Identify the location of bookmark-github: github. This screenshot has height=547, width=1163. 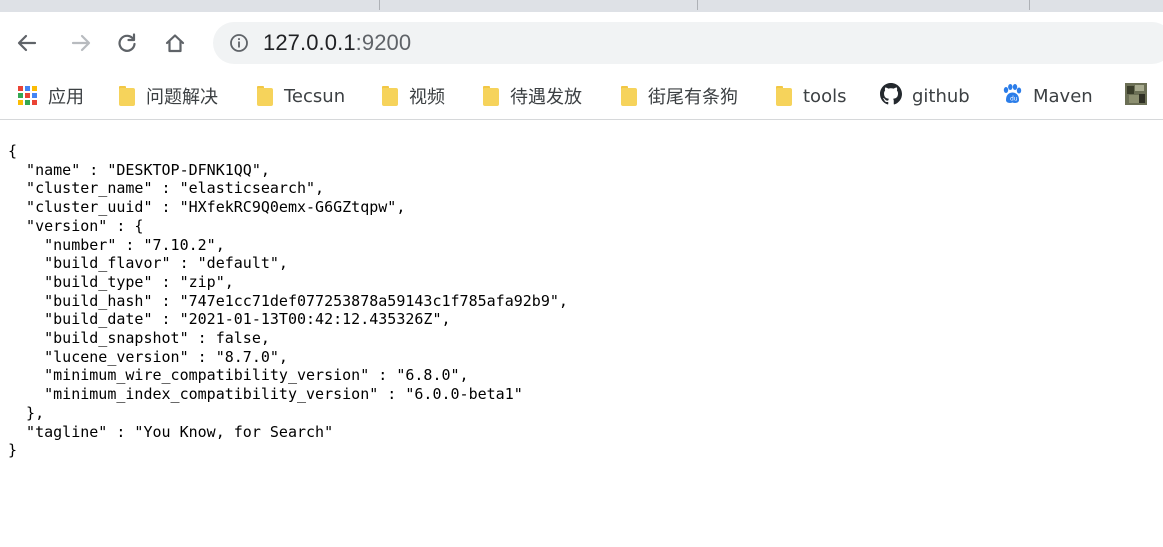
(925, 96).